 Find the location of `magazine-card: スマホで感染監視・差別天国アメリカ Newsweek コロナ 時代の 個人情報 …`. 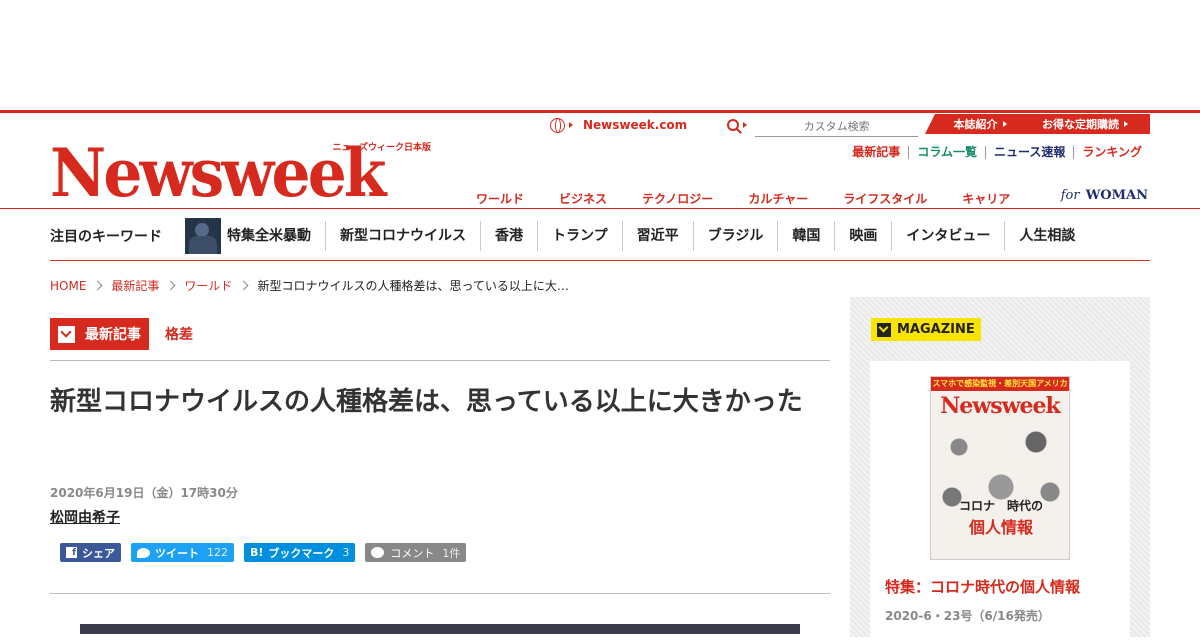

magazine-card: スマホで感染監視・差別天国アメリカ Newsweek コロナ 時代の 個人情報 … is located at coordinates (1000, 501).